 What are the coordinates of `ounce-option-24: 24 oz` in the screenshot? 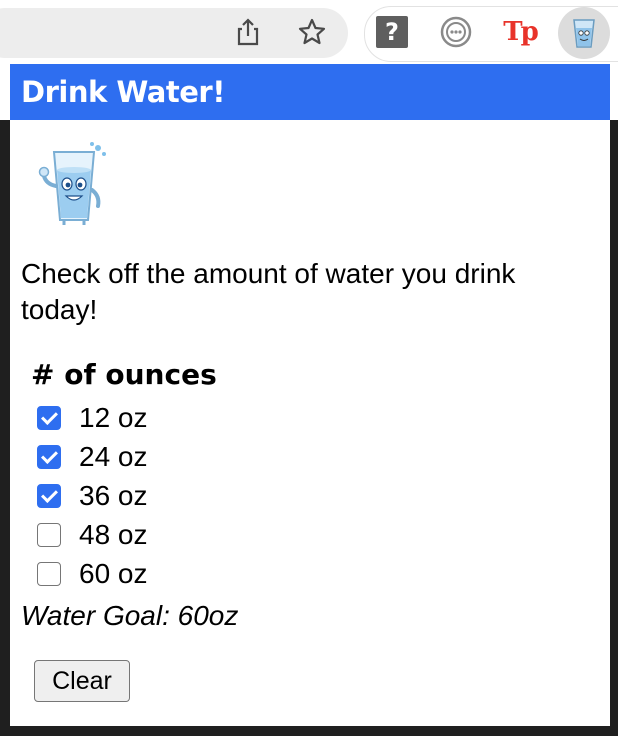 It's located at (92, 456).